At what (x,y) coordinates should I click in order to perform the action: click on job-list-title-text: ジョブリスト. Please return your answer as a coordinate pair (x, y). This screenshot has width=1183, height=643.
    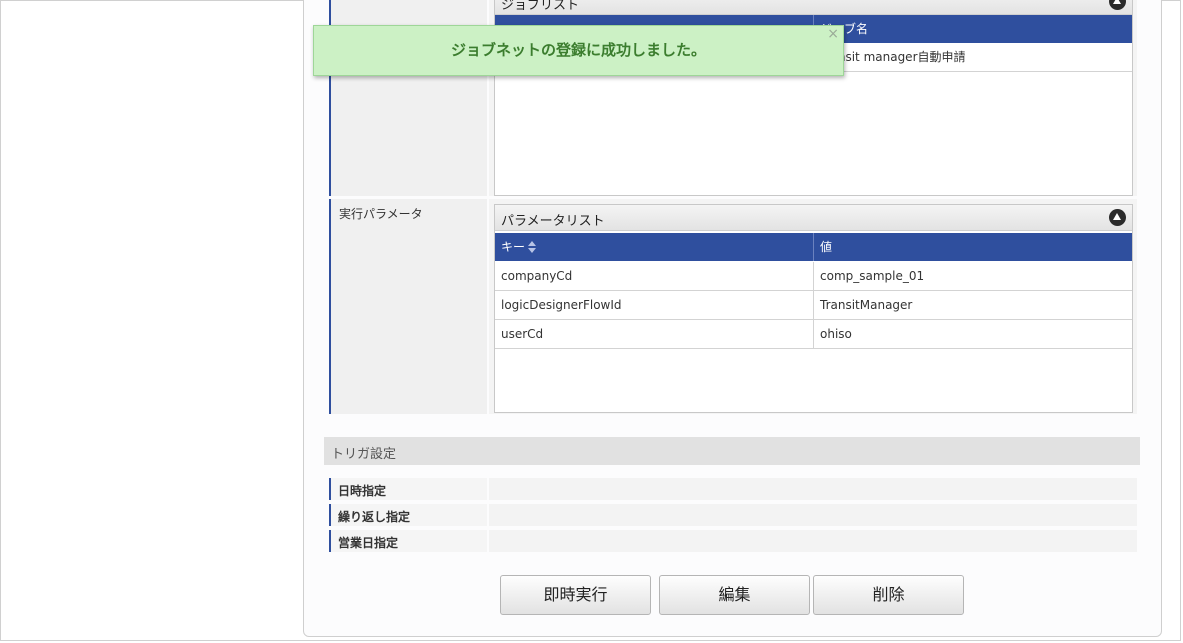
    Looking at the image, I should click on (540, 6).